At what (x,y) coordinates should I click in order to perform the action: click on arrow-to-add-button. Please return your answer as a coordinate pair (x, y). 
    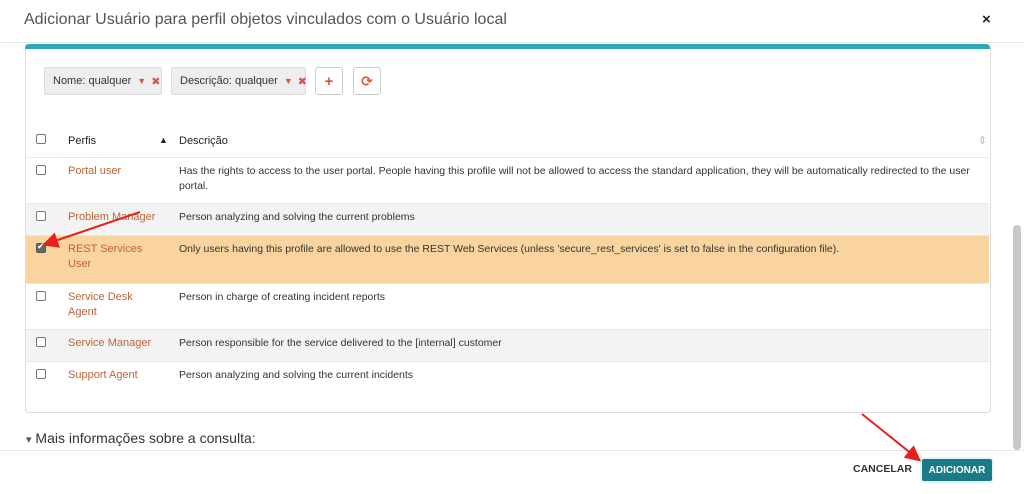
    Looking at the image, I should click on (891, 437).